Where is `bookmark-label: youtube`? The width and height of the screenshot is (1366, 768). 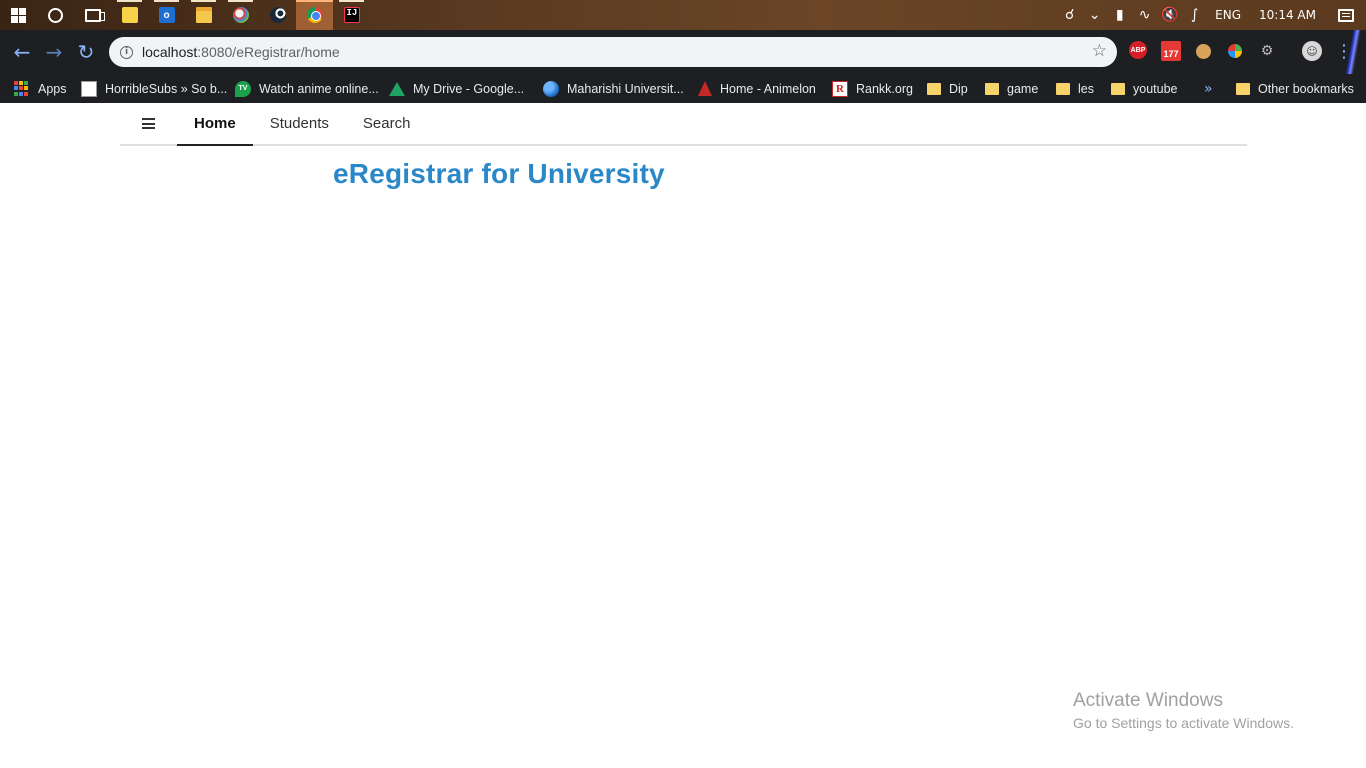 bookmark-label: youtube is located at coordinates (1155, 88).